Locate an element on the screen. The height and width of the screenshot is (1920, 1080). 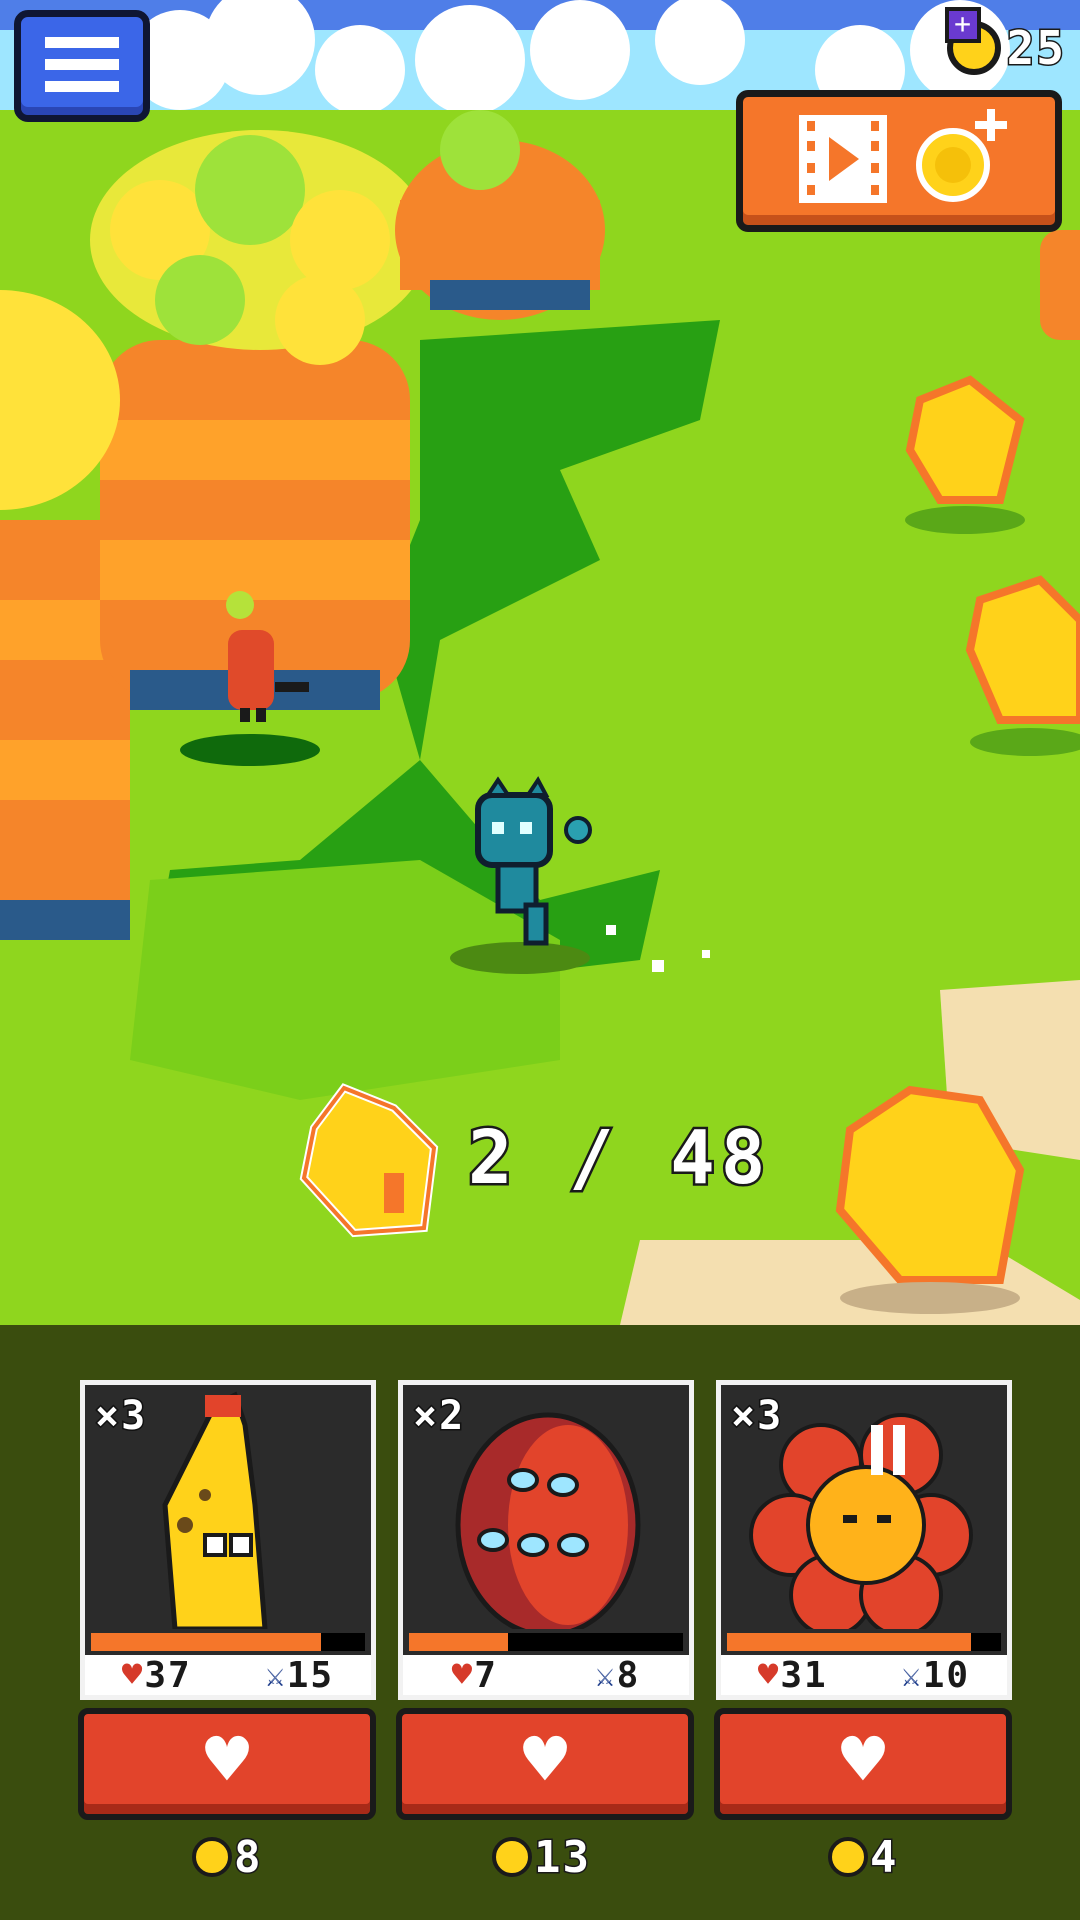
rank-label: ×2 is located at coordinates (438, 1416).